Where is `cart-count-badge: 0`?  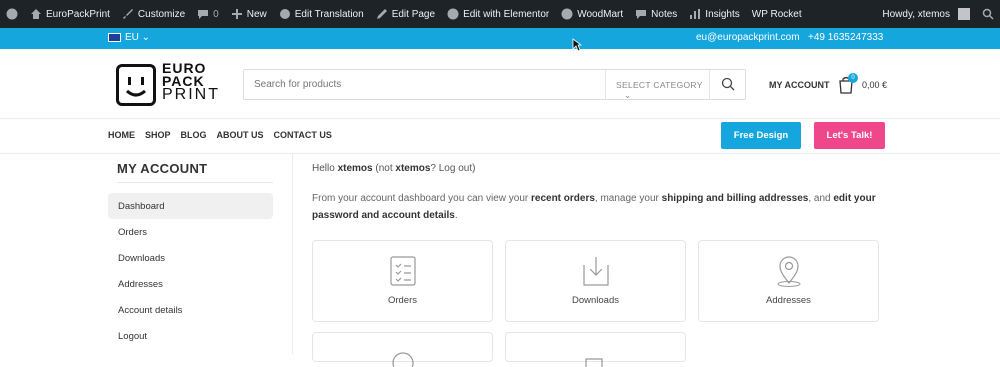
cart-count-badge: 0 is located at coordinates (853, 78).